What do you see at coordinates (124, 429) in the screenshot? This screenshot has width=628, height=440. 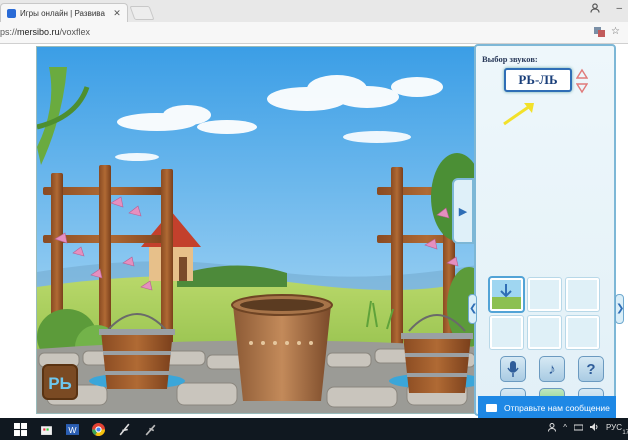 I see `feather-icon` at bounding box center [124, 429].